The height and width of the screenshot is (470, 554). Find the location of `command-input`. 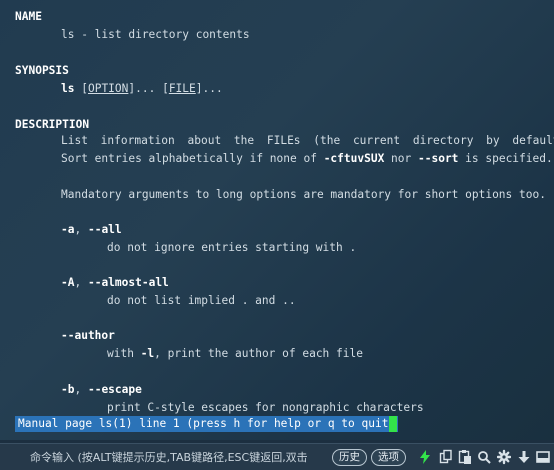

command-input is located at coordinates (181, 457).